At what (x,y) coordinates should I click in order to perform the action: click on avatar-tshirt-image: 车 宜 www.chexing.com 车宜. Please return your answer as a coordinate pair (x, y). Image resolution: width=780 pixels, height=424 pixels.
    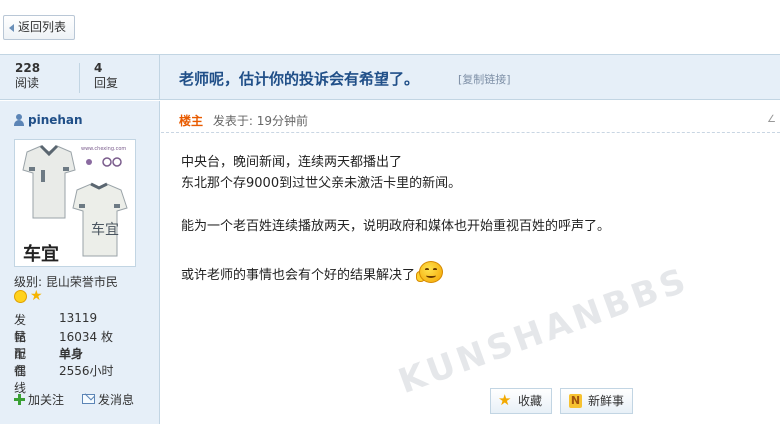
    Looking at the image, I should click on (75, 203).